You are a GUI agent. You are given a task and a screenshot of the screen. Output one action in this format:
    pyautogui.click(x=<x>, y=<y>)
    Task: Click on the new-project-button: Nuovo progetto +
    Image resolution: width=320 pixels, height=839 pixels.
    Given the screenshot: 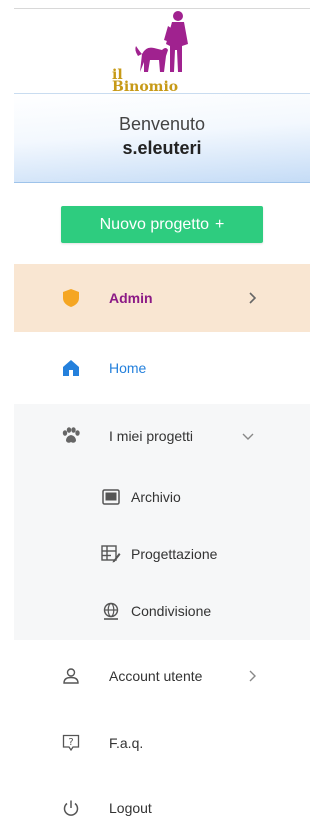 What is the action you would take?
    pyautogui.click(x=162, y=224)
    